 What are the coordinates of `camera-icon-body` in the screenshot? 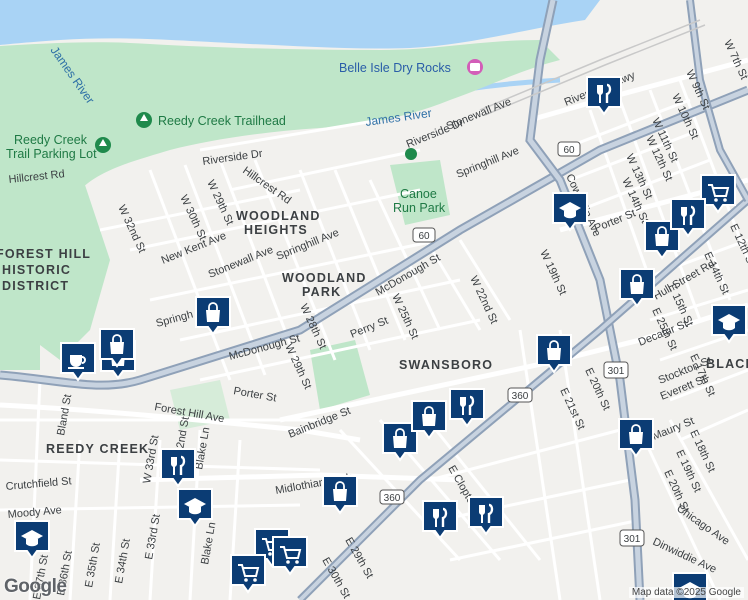 It's located at (475, 67).